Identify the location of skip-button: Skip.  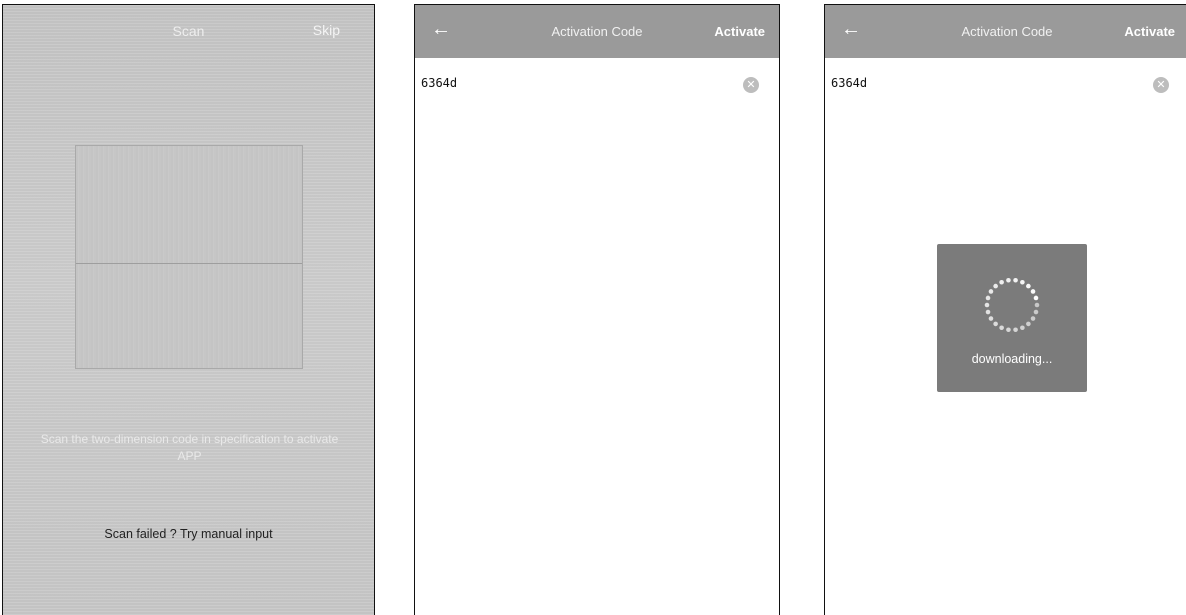
(326, 30).